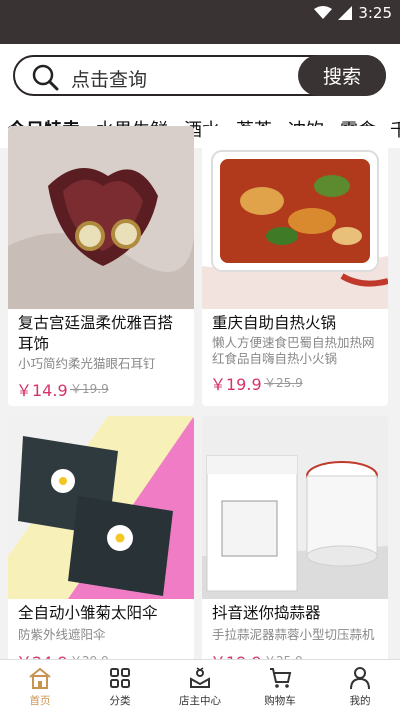  What do you see at coordinates (45, 77) in the screenshot?
I see `search-icon` at bounding box center [45, 77].